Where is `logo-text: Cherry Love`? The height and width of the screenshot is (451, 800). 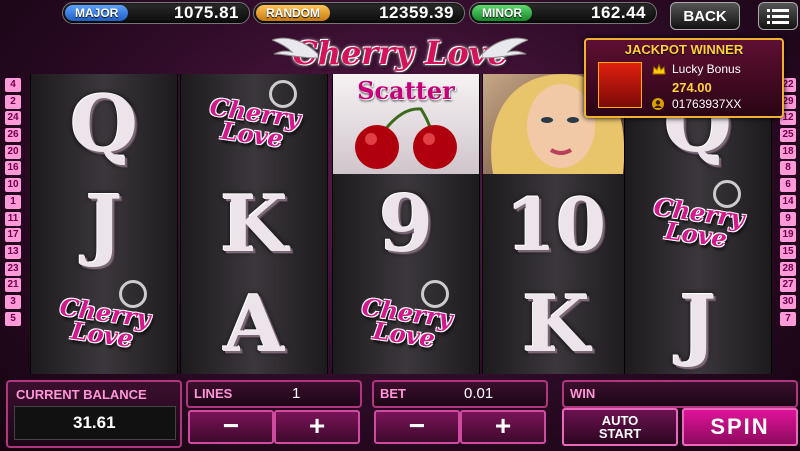
logo-text: Cherry Love is located at coordinates (400, 53).